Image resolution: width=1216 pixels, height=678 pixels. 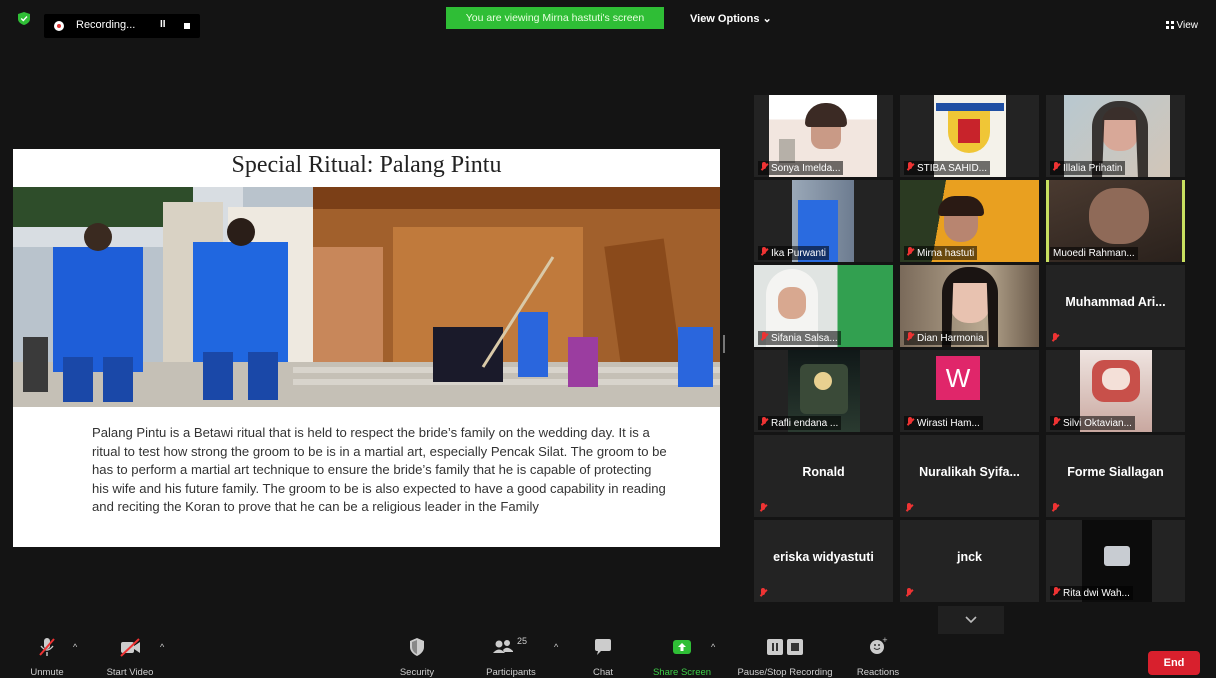 What do you see at coordinates (47, 672) in the screenshot?
I see `unmute-label: Unmute` at bounding box center [47, 672].